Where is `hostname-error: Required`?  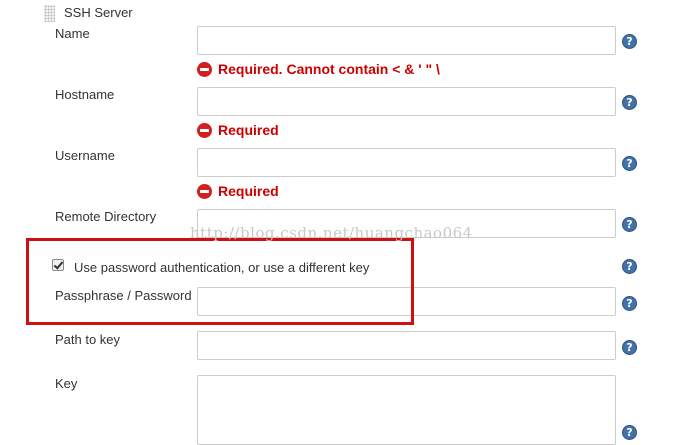
hostname-error: Required is located at coordinates (238, 130).